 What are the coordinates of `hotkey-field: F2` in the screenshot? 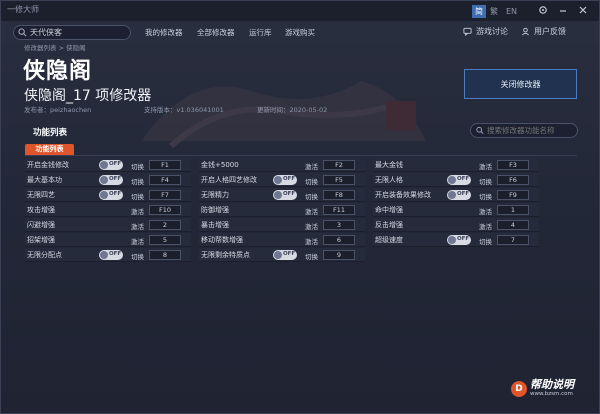 It's located at (339, 165).